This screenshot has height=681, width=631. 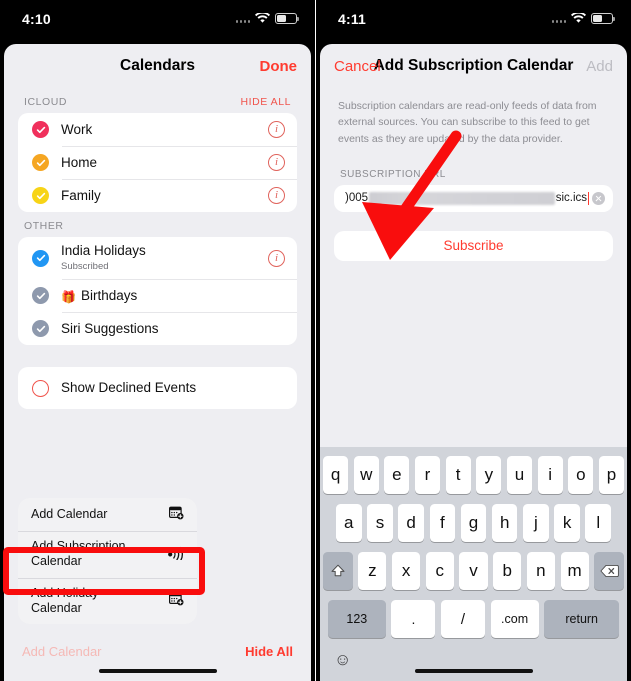 I want to click on key-b: b, so click(x=507, y=571).